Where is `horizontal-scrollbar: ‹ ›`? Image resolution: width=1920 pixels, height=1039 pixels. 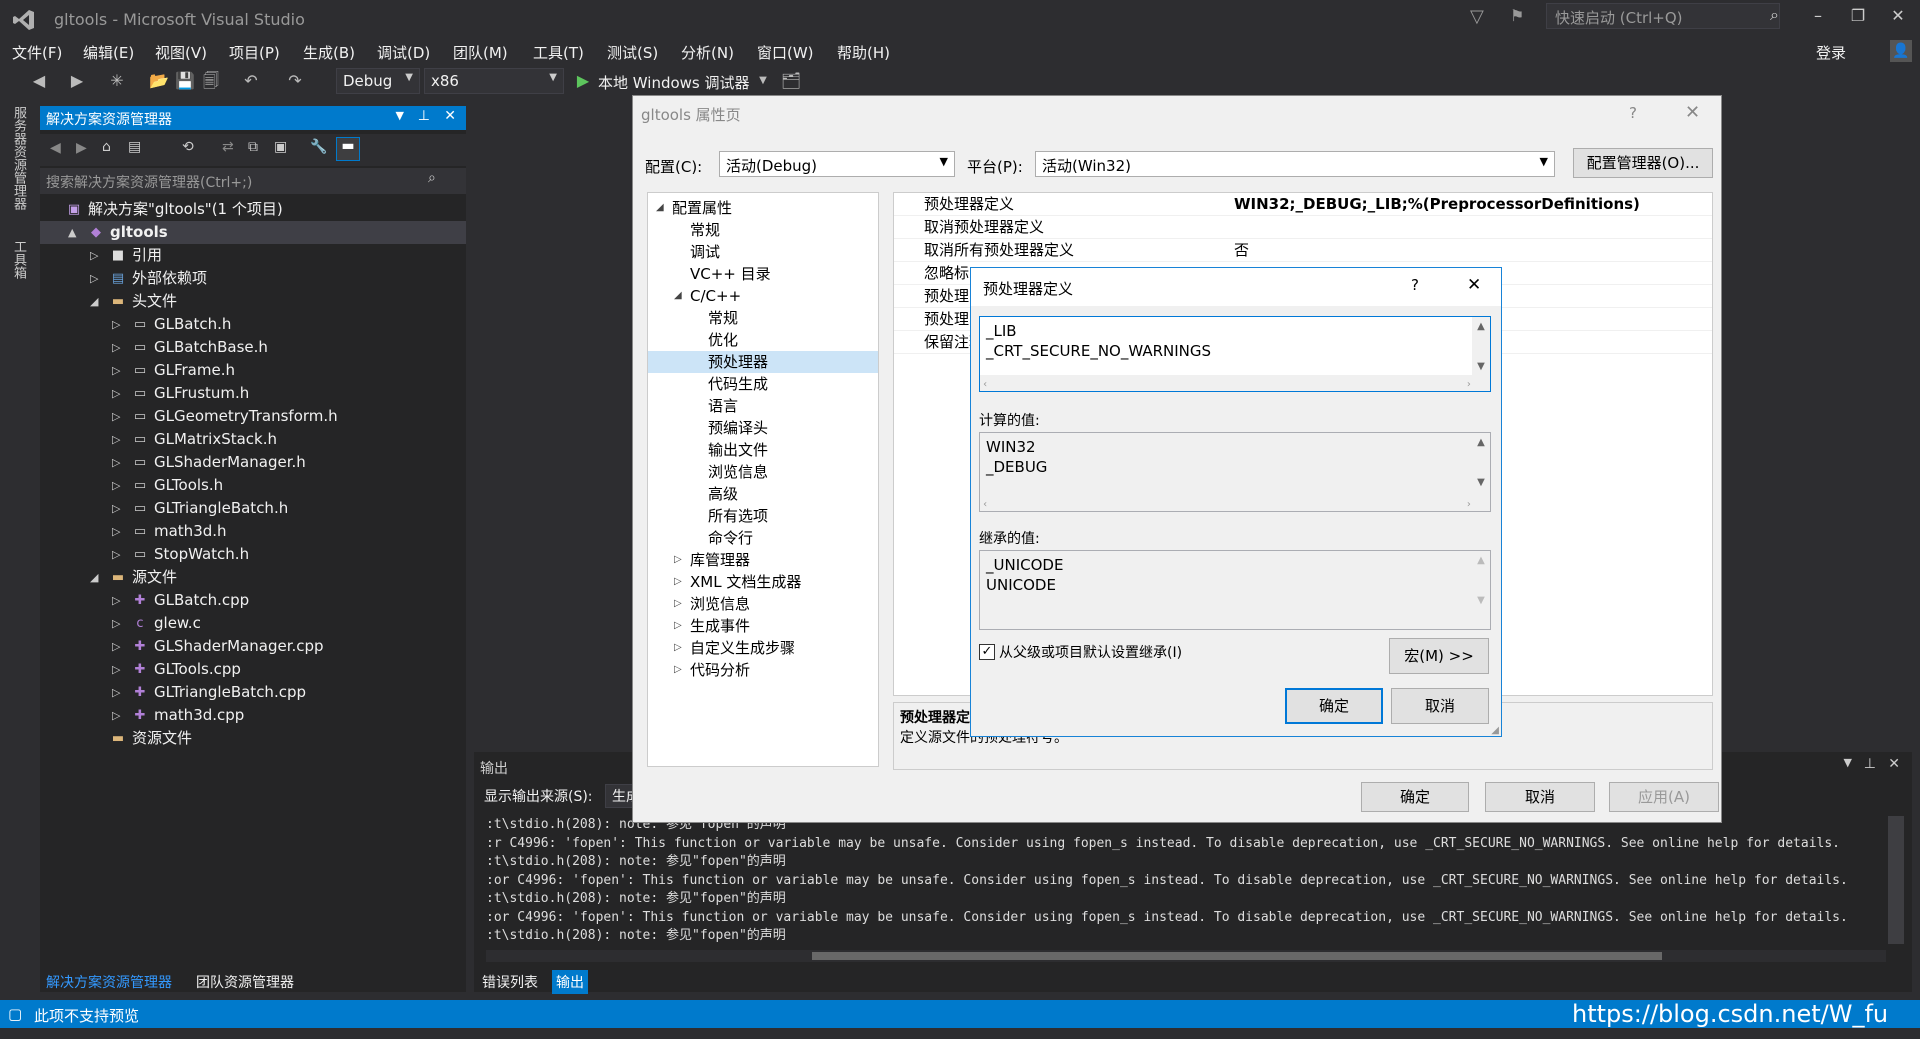
horizontal-scrollbar: ‹ › is located at coordinates (1227, 383).